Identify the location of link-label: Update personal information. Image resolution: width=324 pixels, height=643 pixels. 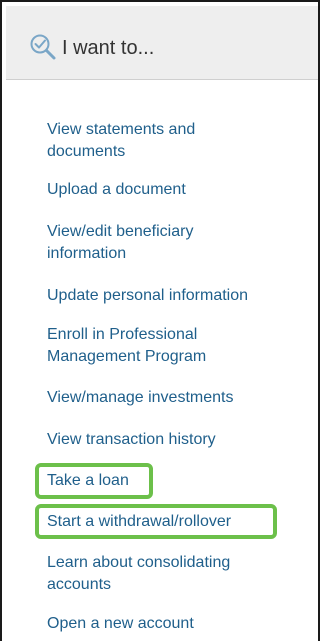
(148, 295).